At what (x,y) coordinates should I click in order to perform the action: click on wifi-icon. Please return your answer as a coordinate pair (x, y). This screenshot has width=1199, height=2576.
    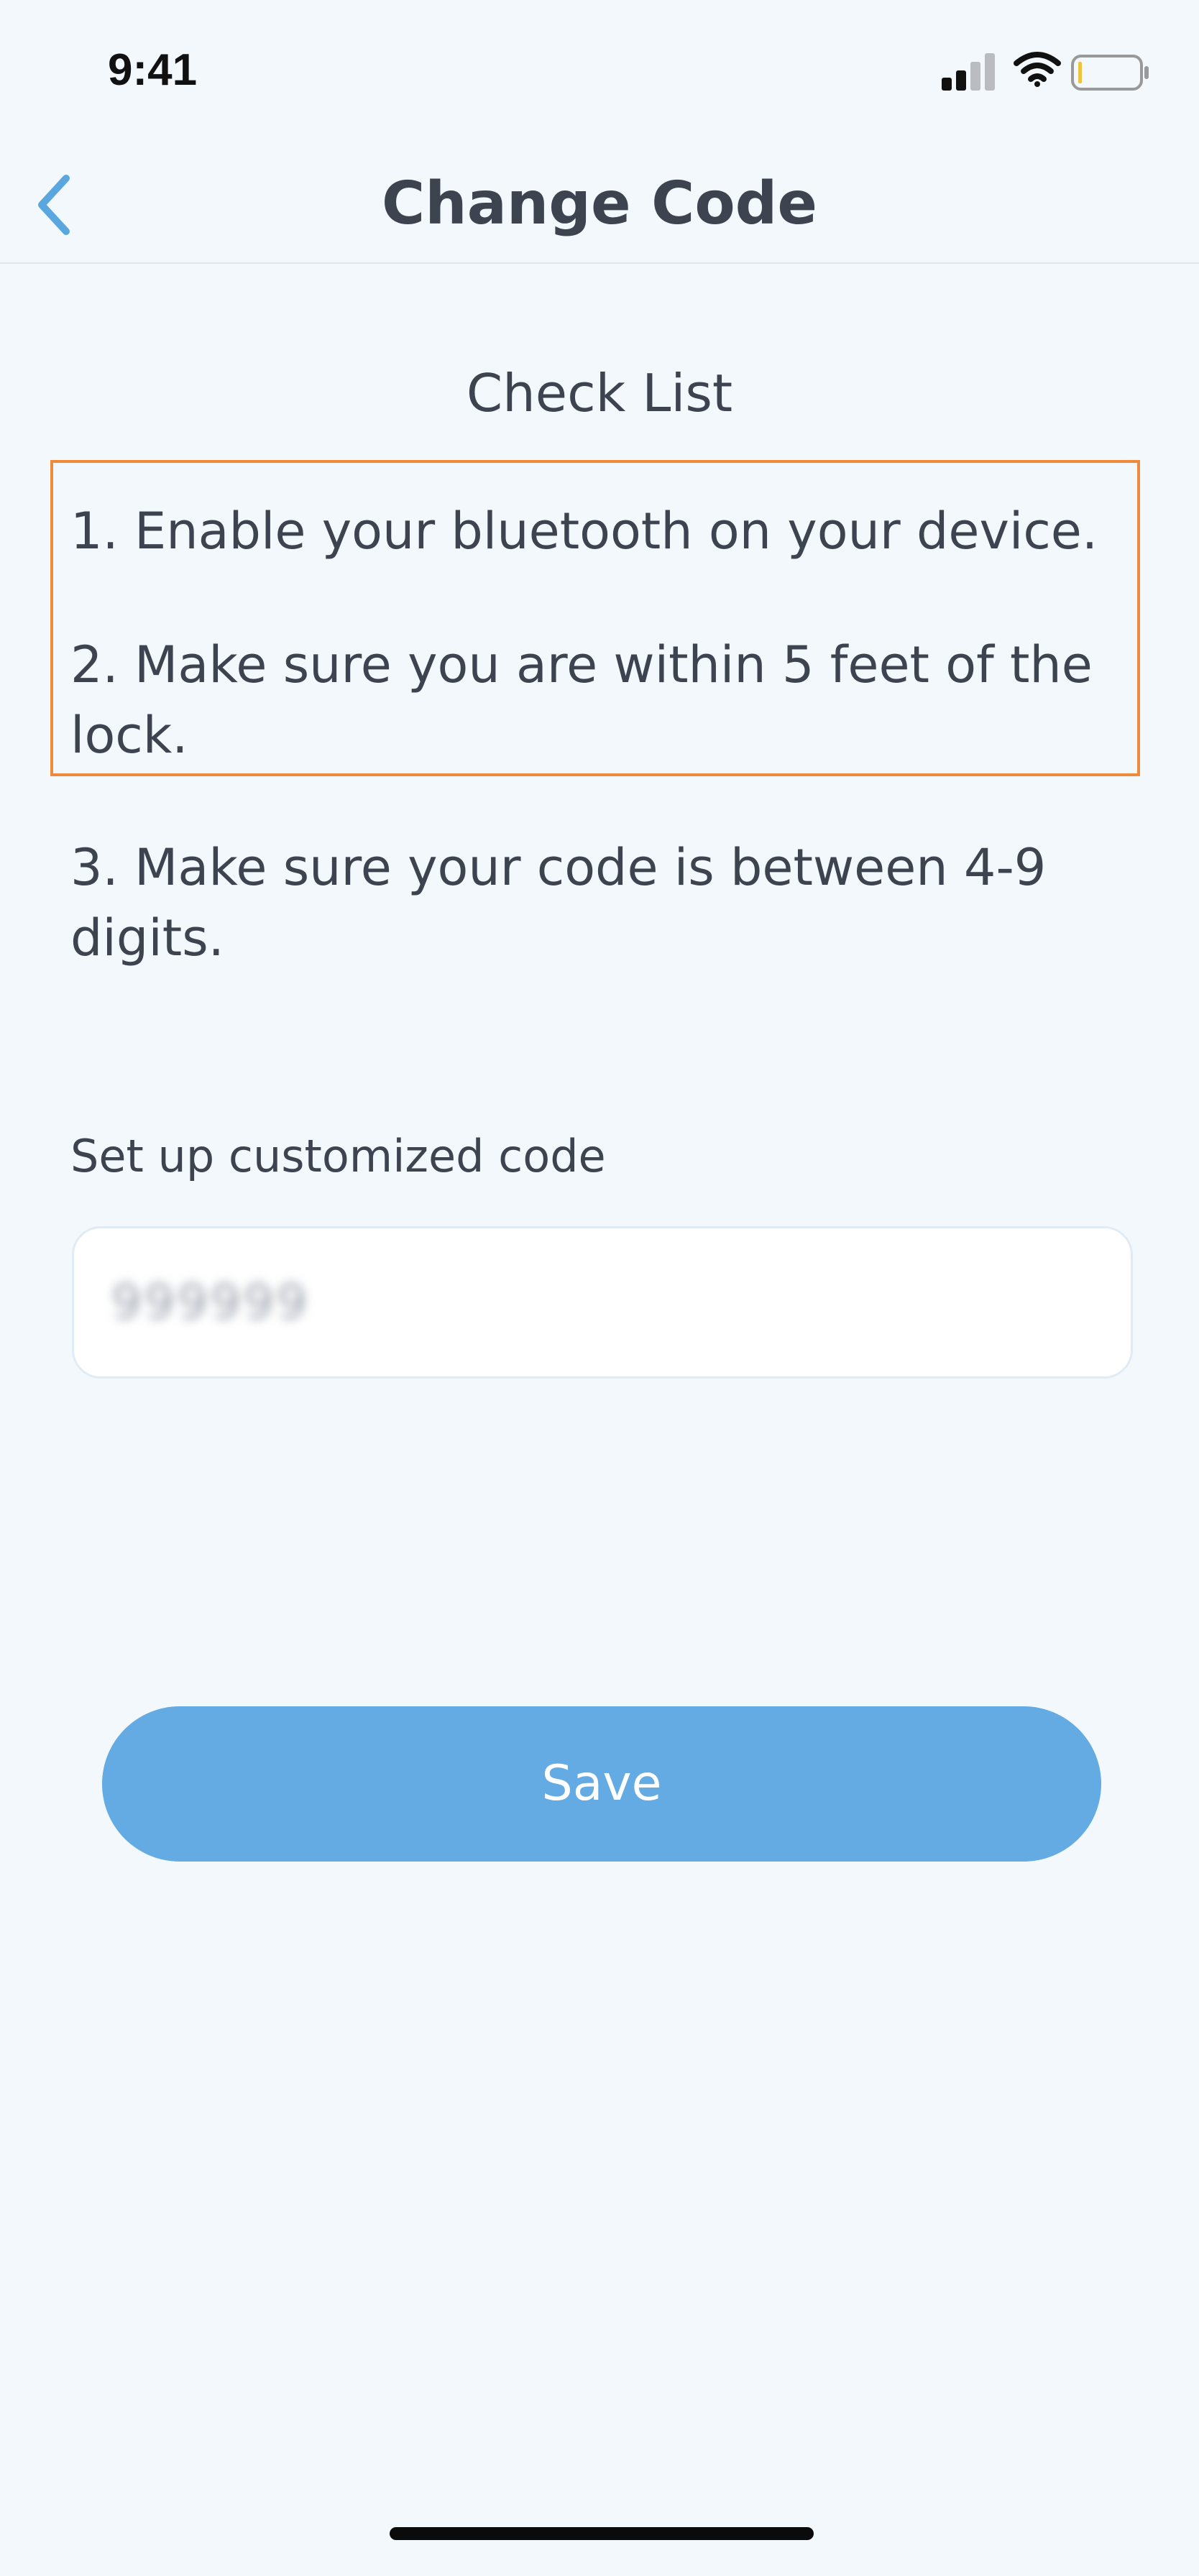
    Looking at the image, I should click on (1037, 69).